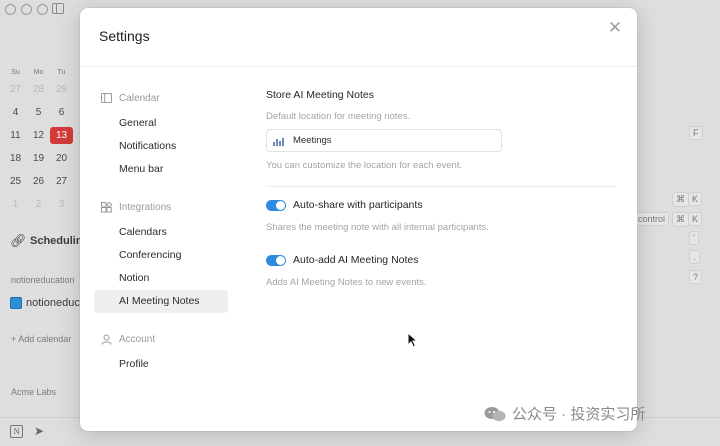 The height and width of the screenshot is (446, 720). Describe the element at coordinates (174, 98) in the screenshot. I see `nav-section-calendar: Calendar` at that location.